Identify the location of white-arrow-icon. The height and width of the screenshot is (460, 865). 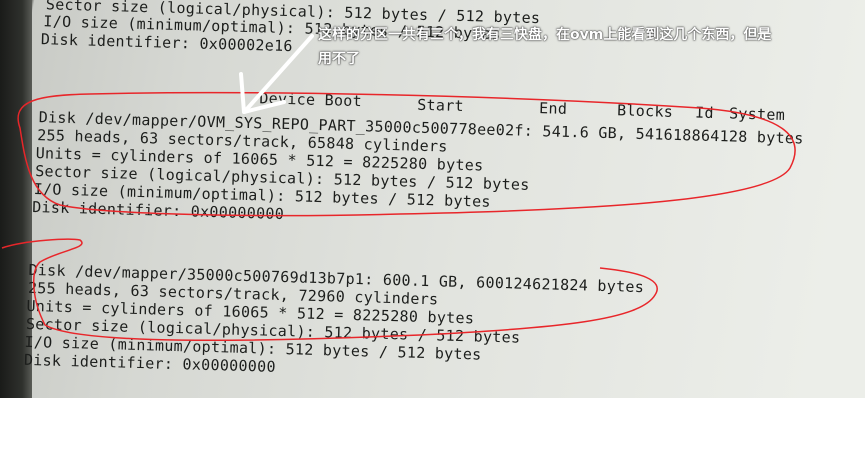
(276, 74).